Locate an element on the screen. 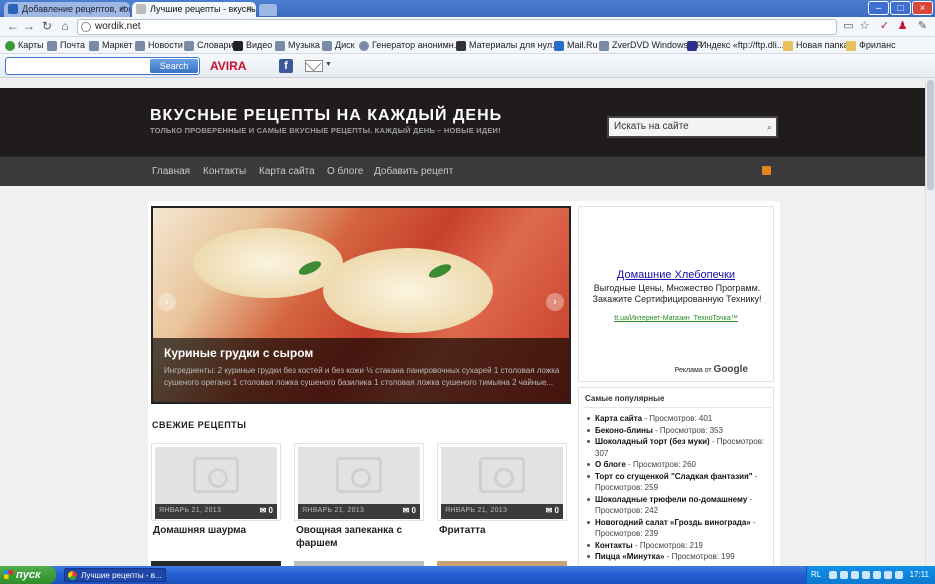 The image size is (935, 584). back-icon: ← is located at coordinates (13, 26).